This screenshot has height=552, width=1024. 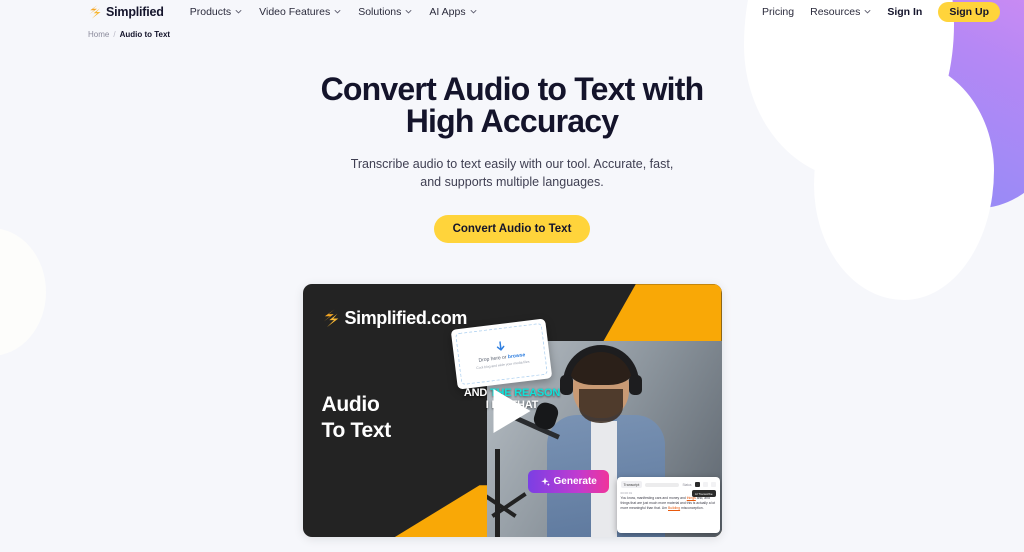 I want to click on transcript-header: Transcript Status, so click(x=668, y=485).